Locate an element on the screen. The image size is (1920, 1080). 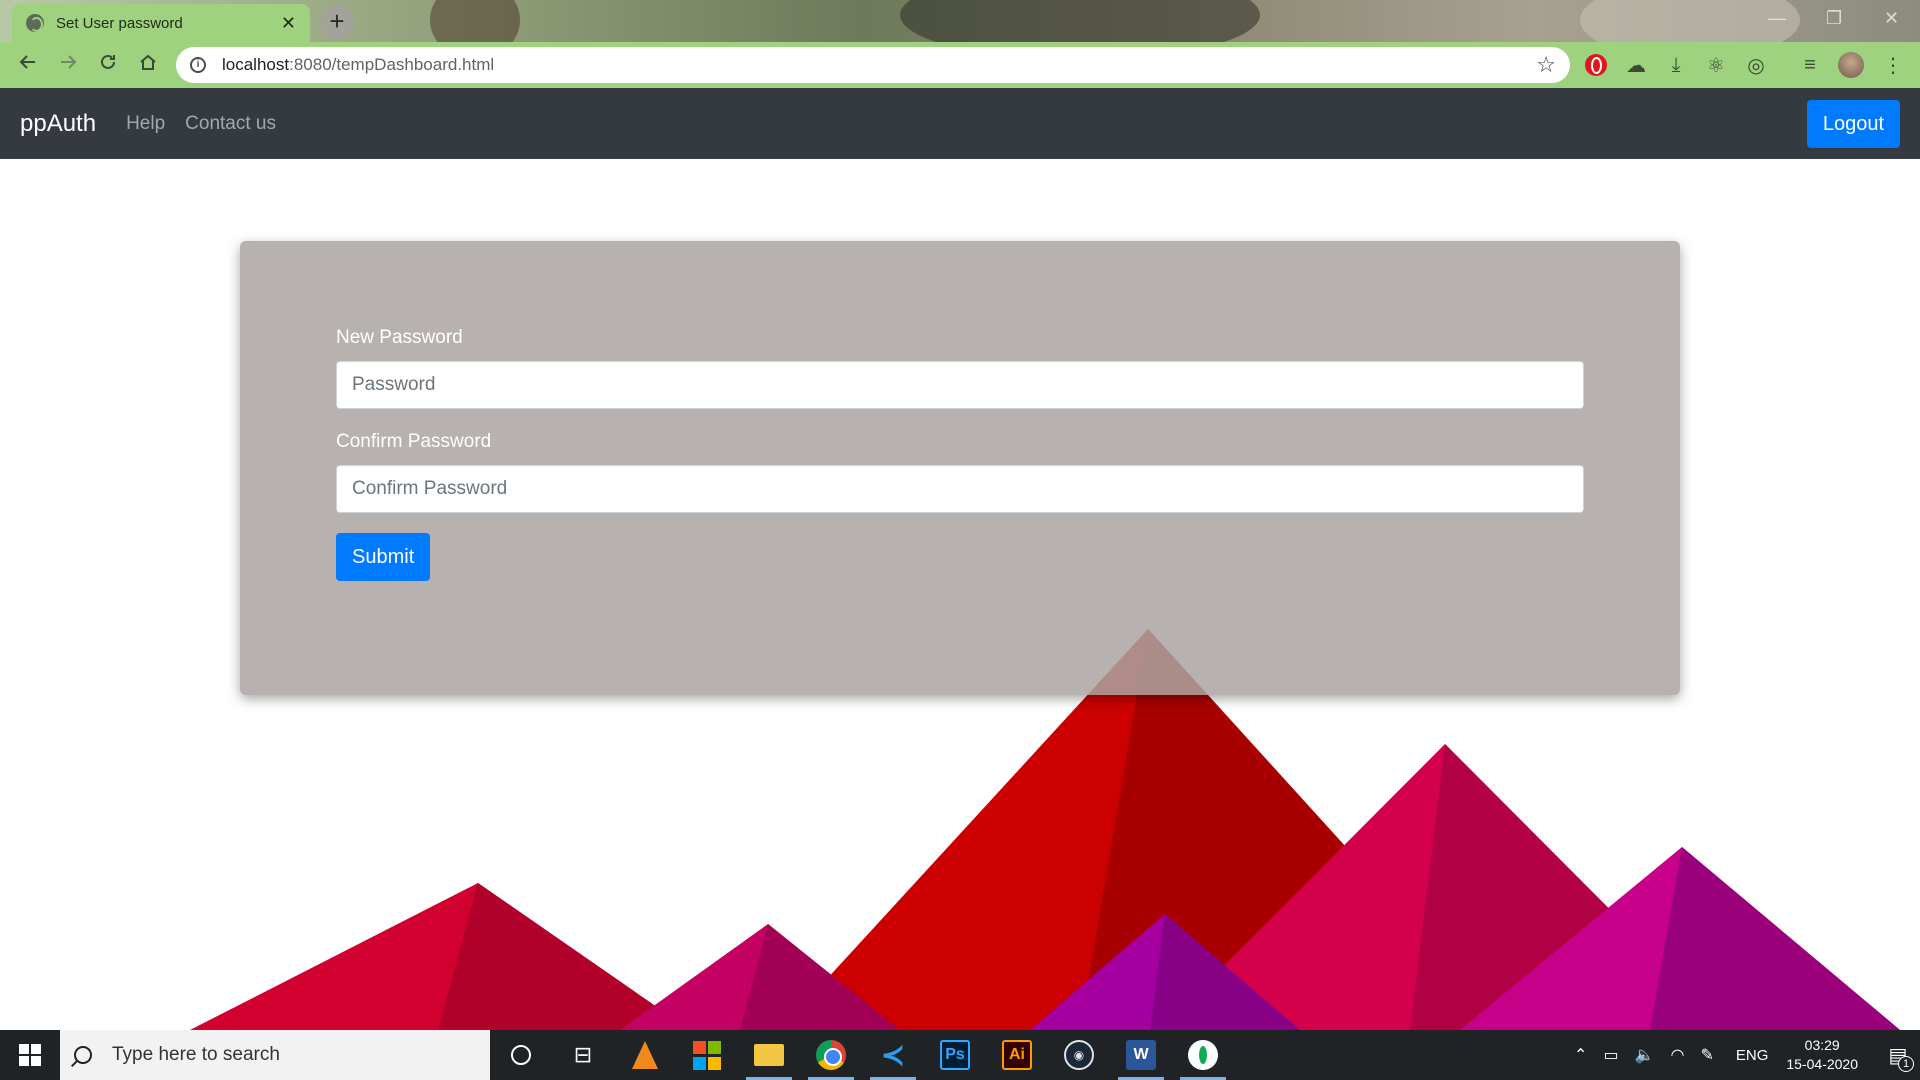
taskbar-app-steam: ◉ is located at coordinates (1079, 1055).